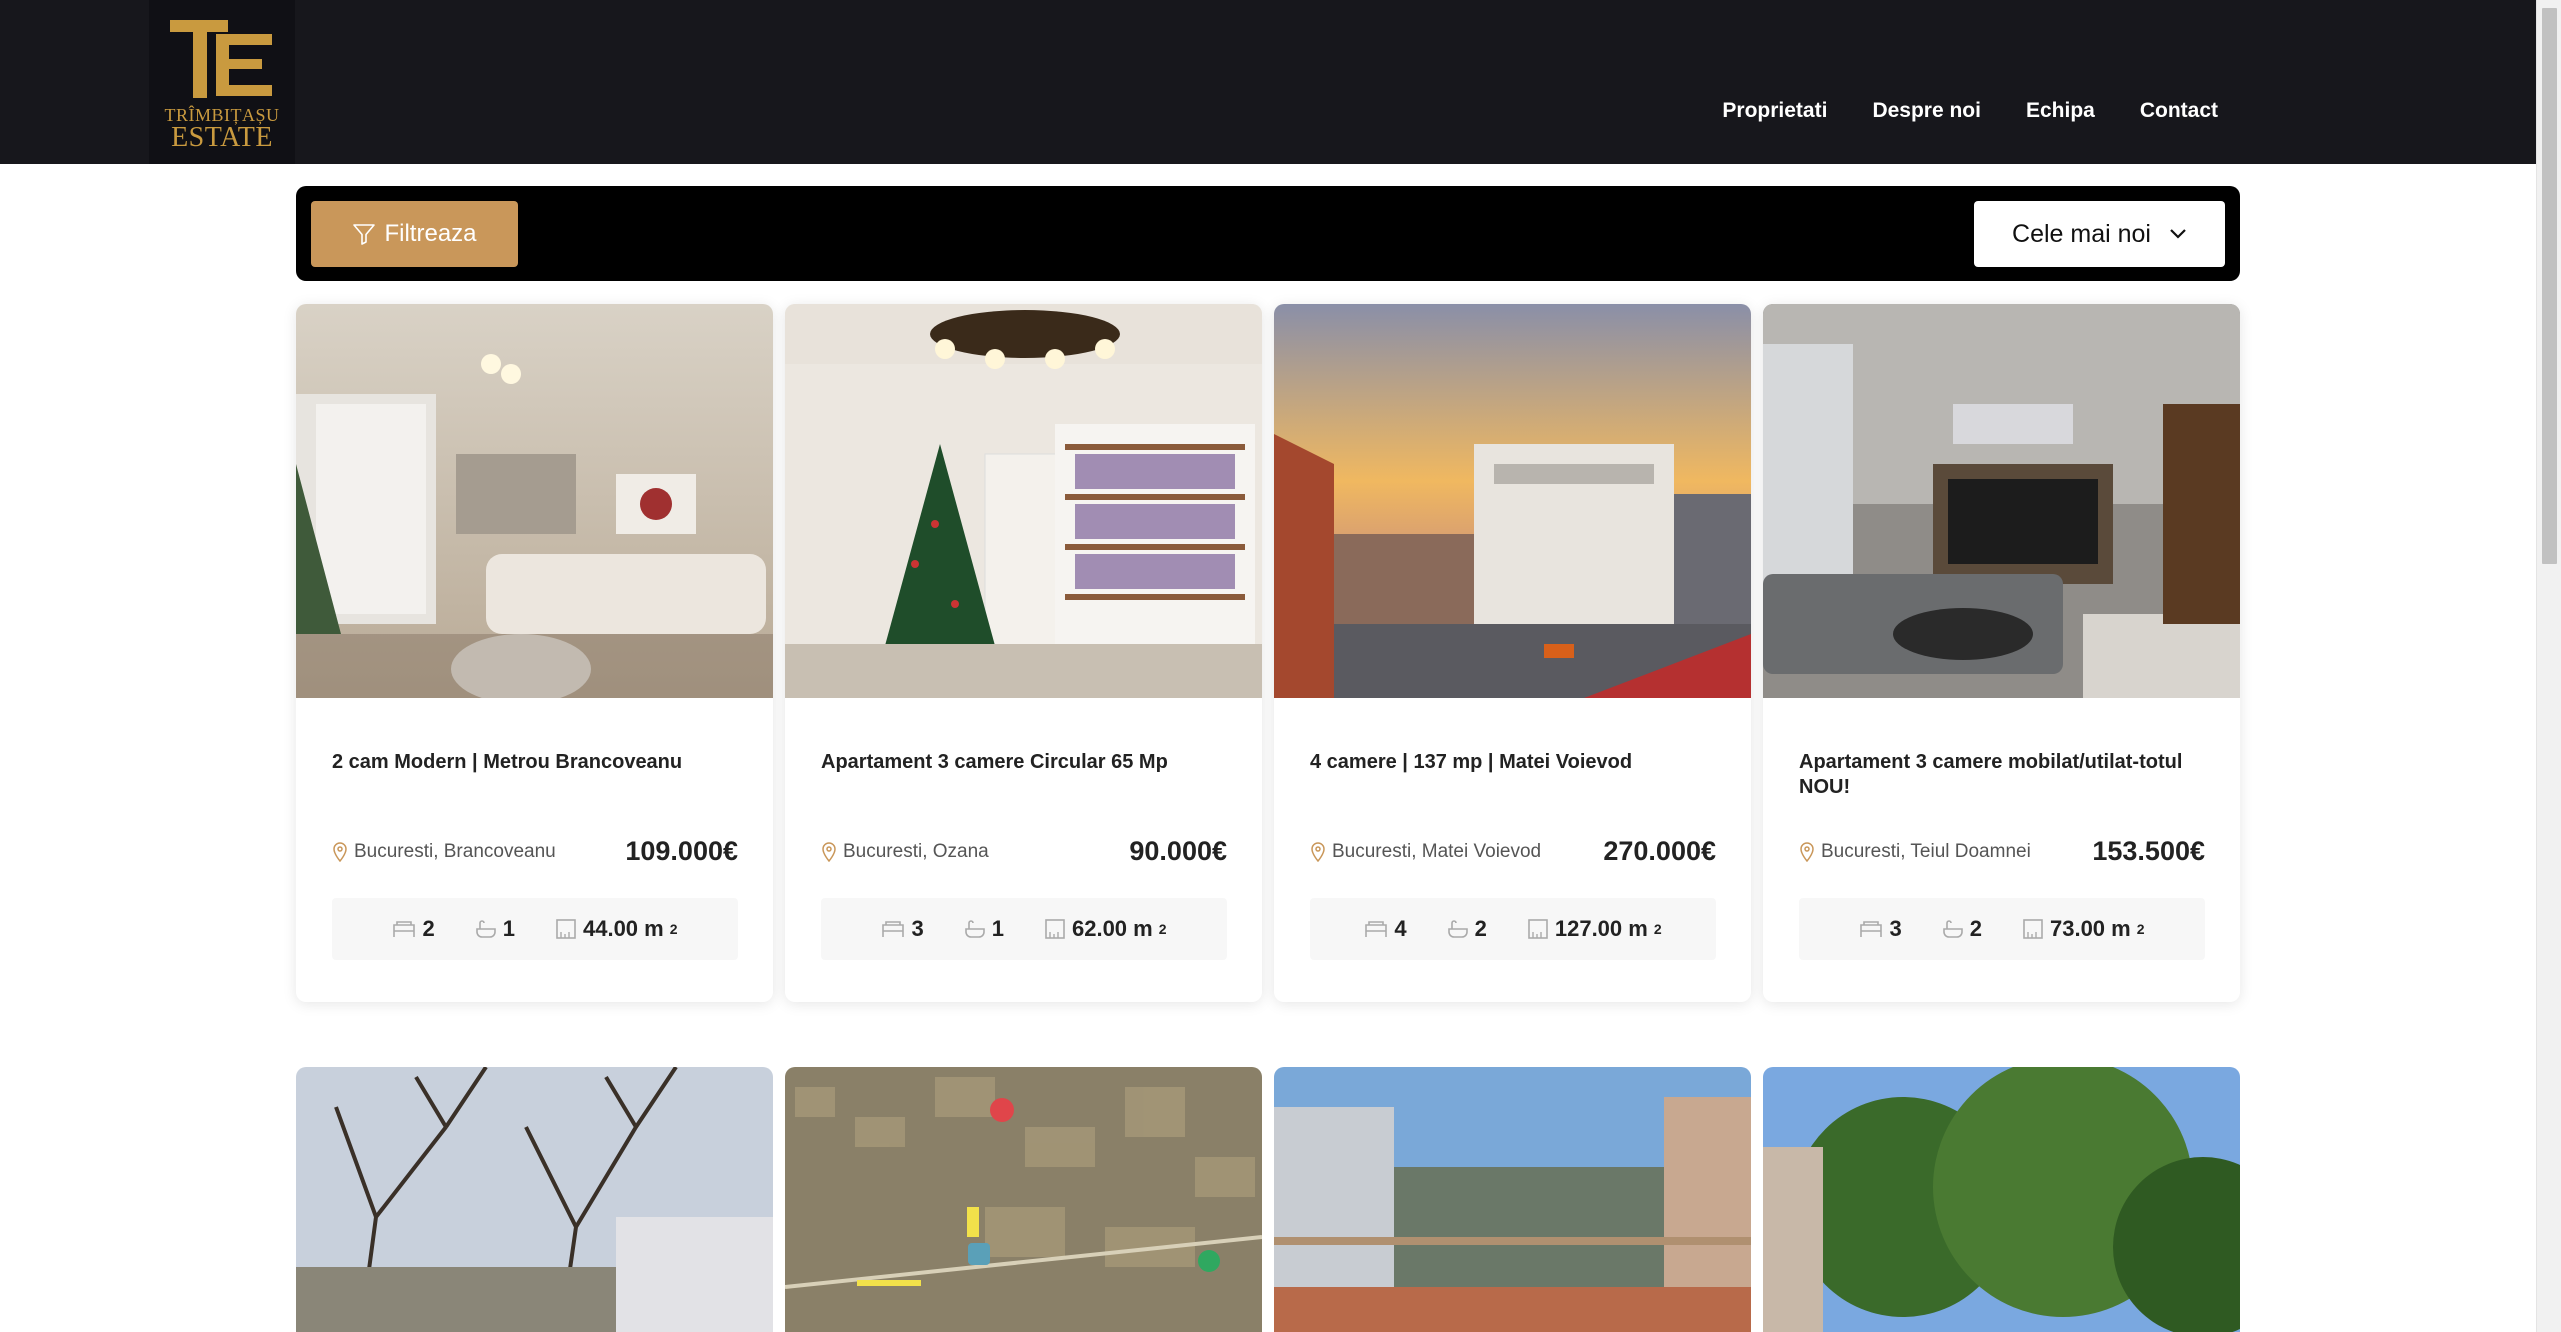  Describe the element at coordinates (2179, 111) in the screenshot. I see `nav-contact: Contact` at that location.